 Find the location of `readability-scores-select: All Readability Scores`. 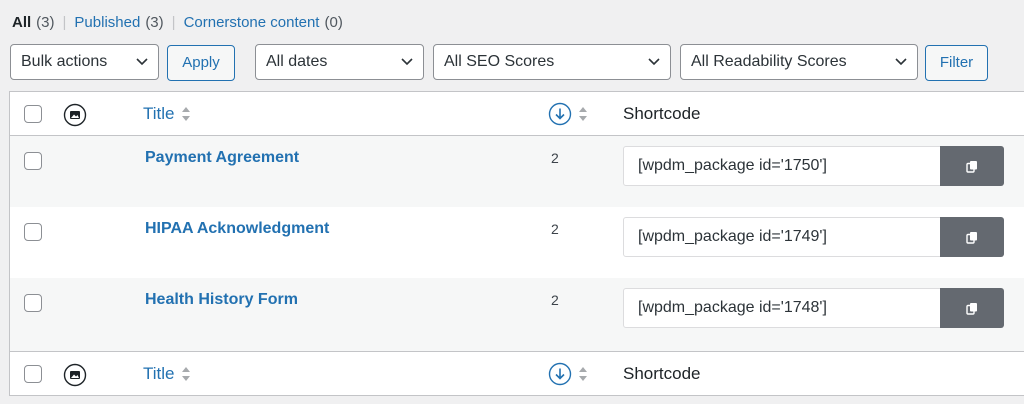

readability-scores-select: All Readability Scores is located at coordinates (799, 62).